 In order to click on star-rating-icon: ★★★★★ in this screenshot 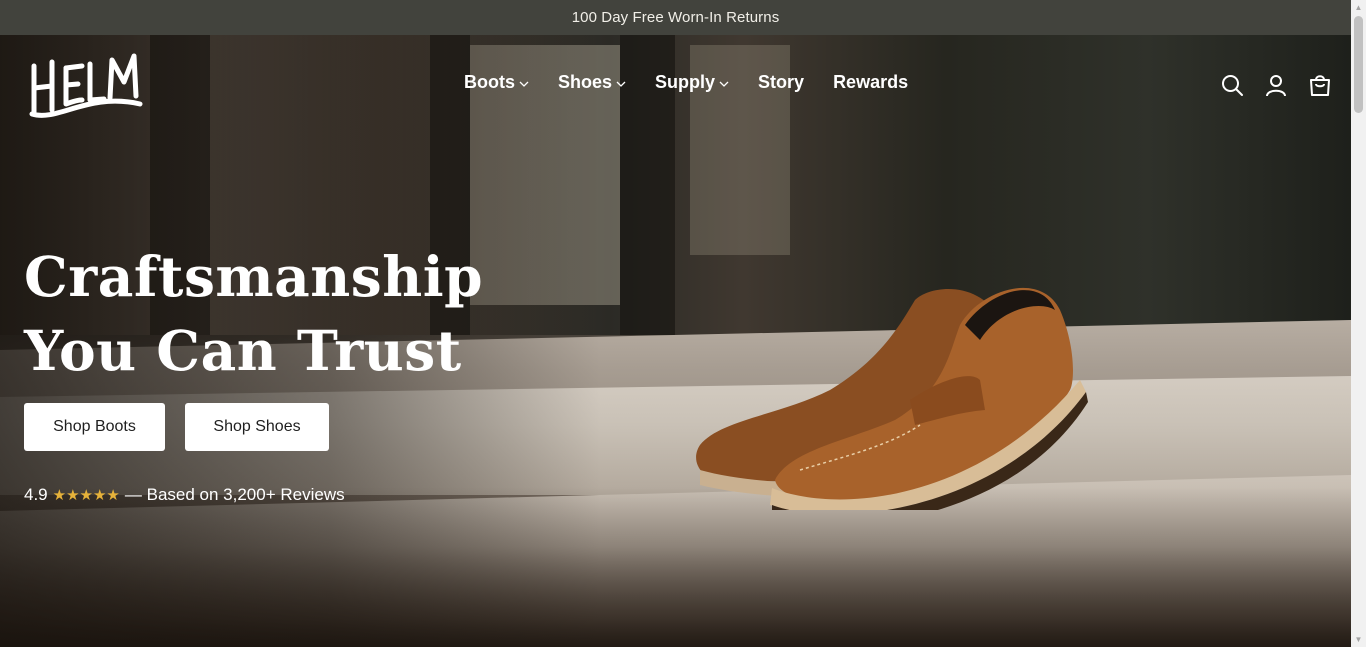, I will do `click(86, 495)`.